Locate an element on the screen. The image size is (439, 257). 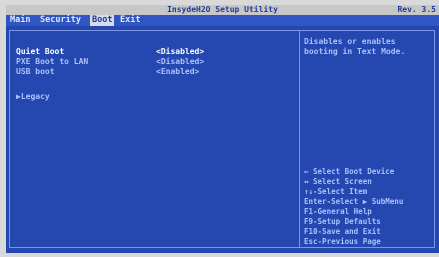
setting-value: <Enabled> is located at coordinates (177, 72).